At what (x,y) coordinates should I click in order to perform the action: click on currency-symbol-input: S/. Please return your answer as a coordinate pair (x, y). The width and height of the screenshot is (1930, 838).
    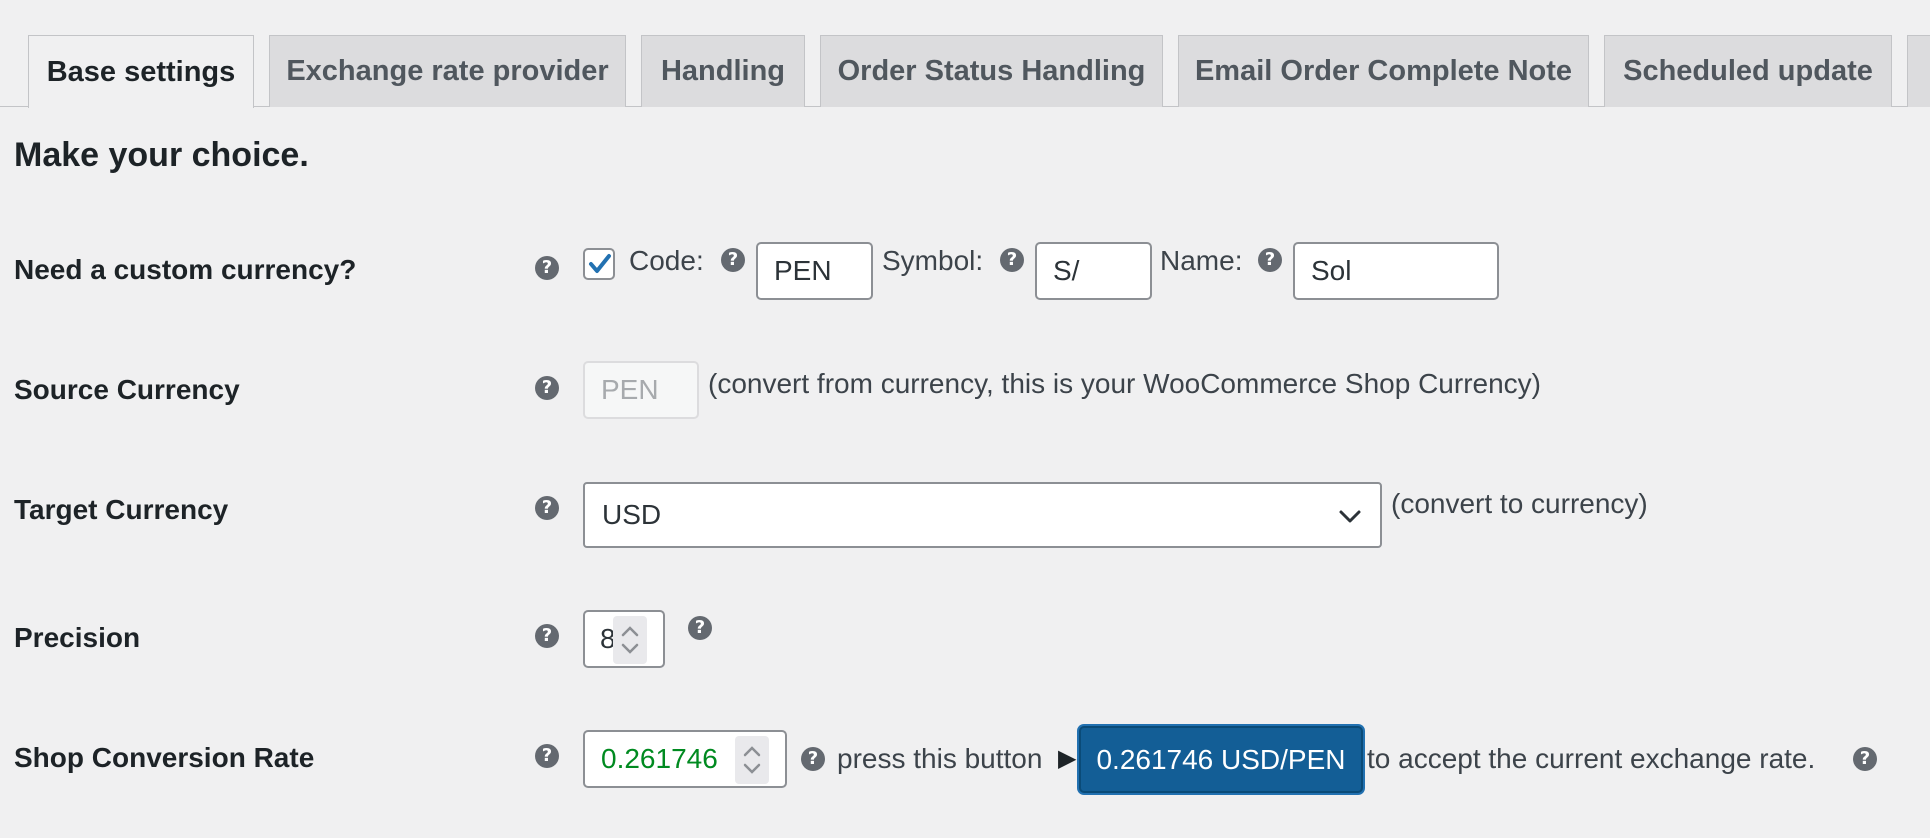
    Looking at the image, I should click on (1093, 271).